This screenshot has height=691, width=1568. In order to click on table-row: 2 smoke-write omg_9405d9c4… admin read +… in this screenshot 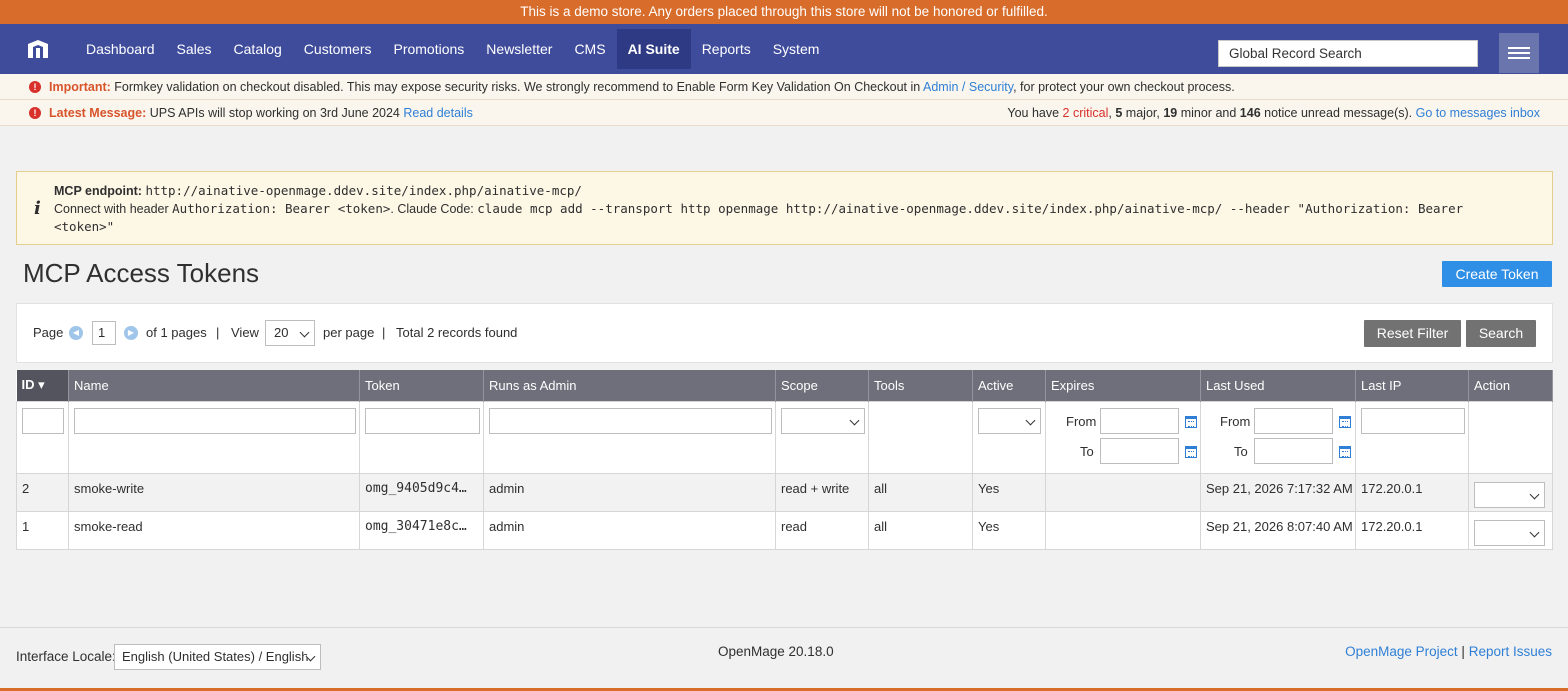, I will do `click(784, 492)`.